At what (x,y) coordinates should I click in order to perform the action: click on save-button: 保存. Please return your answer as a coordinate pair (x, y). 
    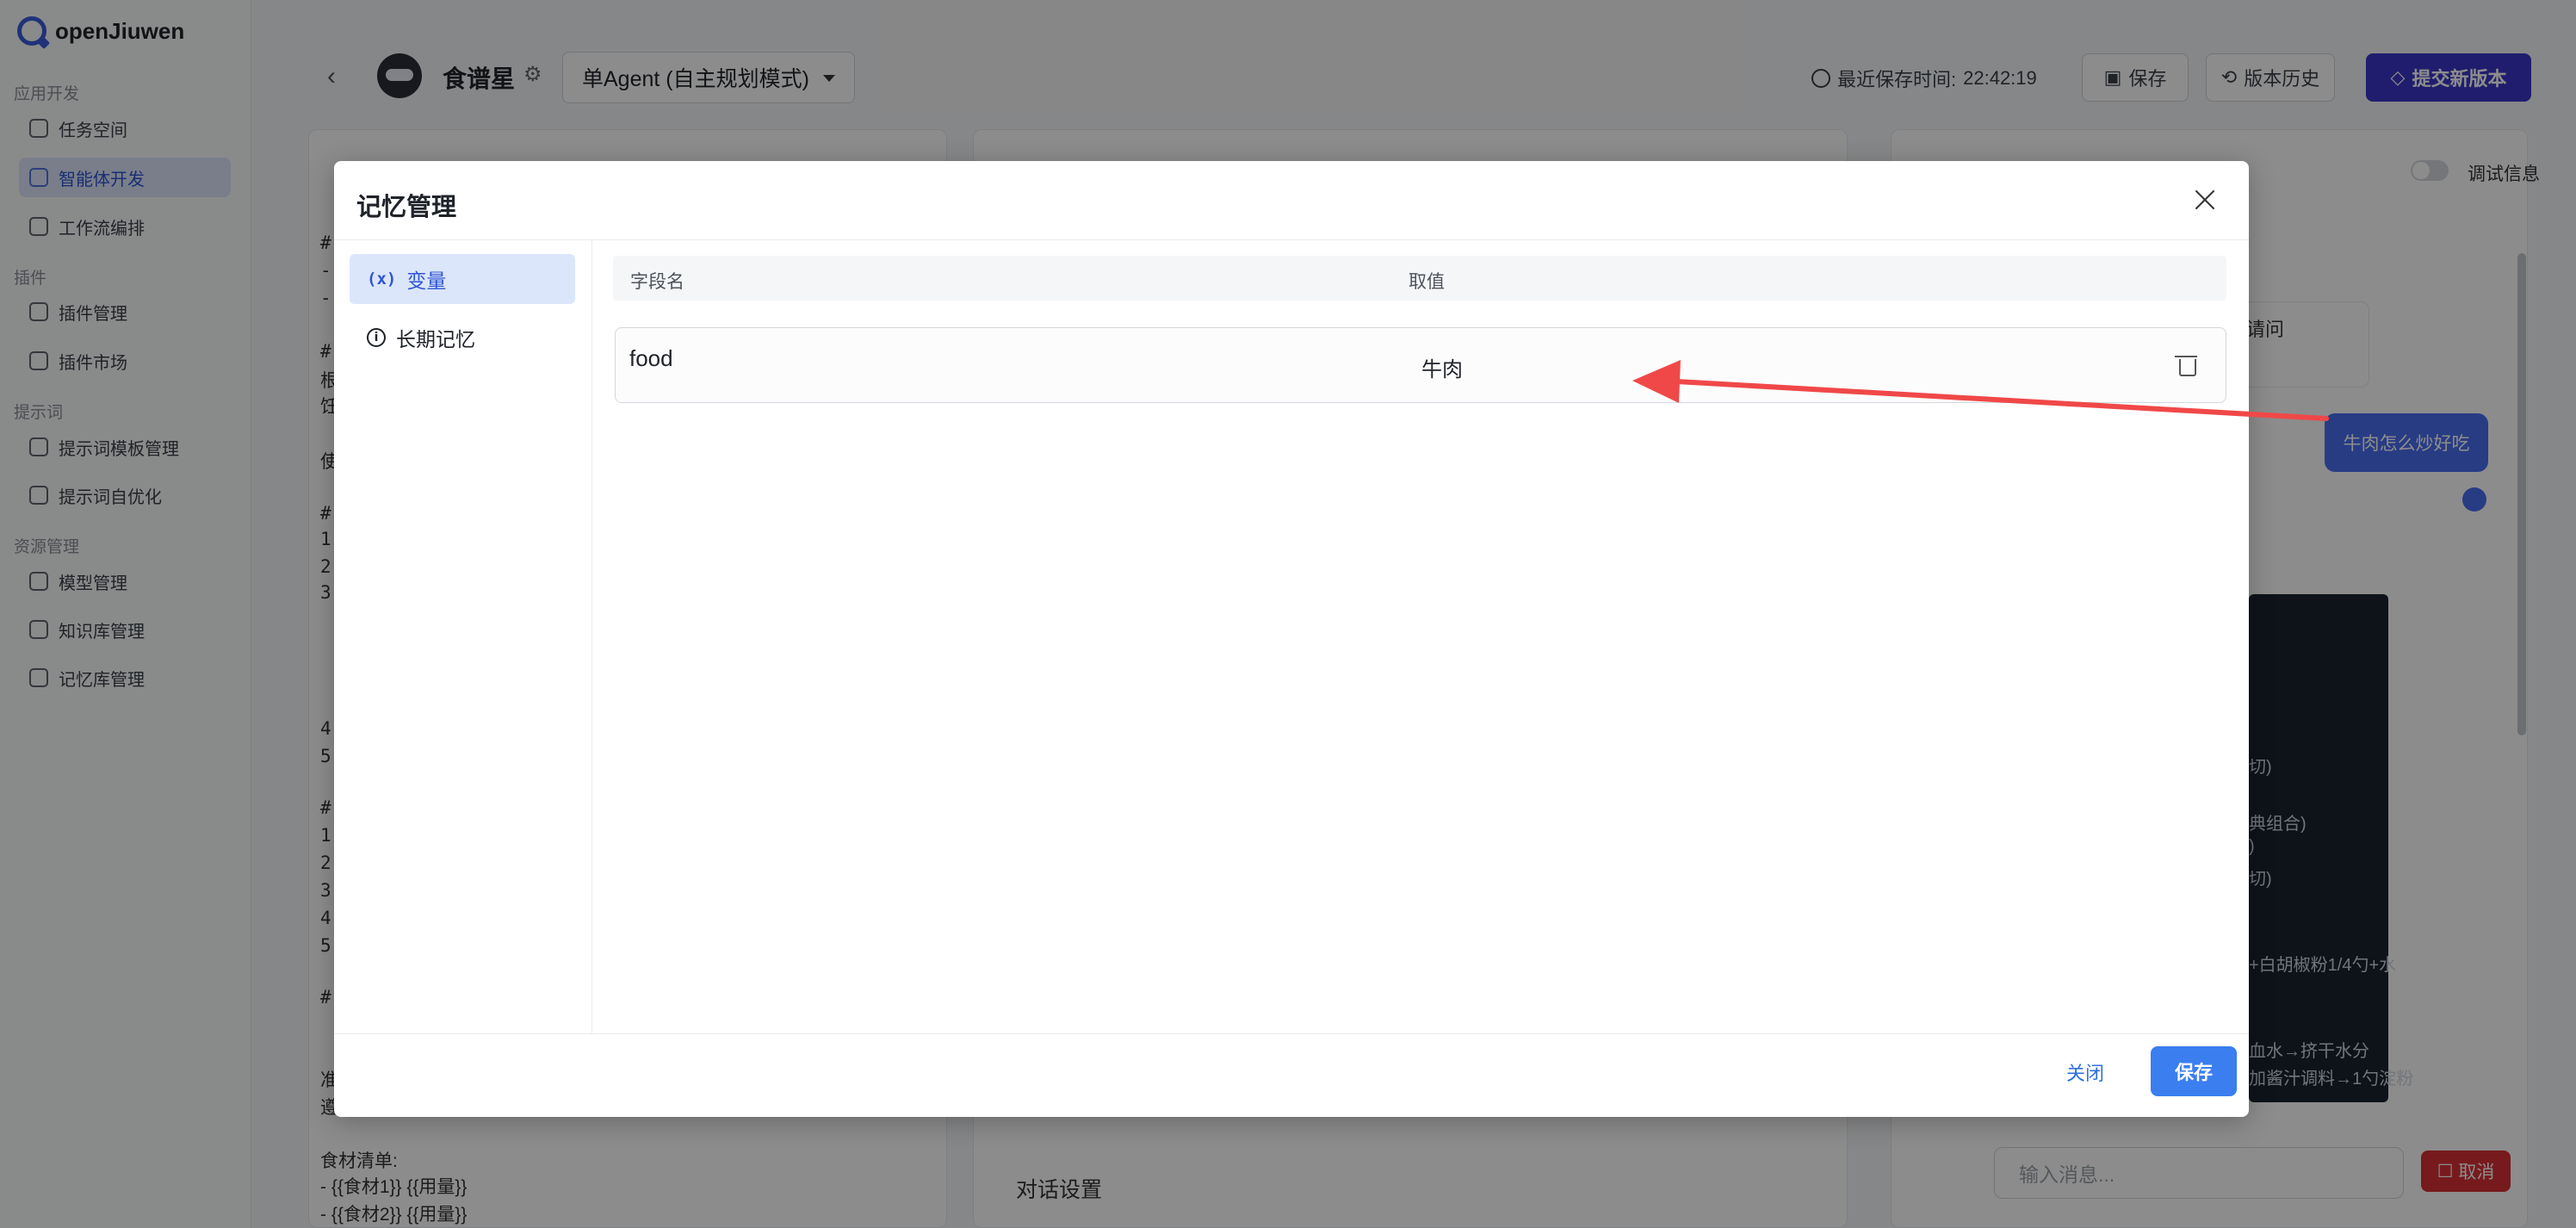
    Looking at the image, I should click on (2194, 1071).